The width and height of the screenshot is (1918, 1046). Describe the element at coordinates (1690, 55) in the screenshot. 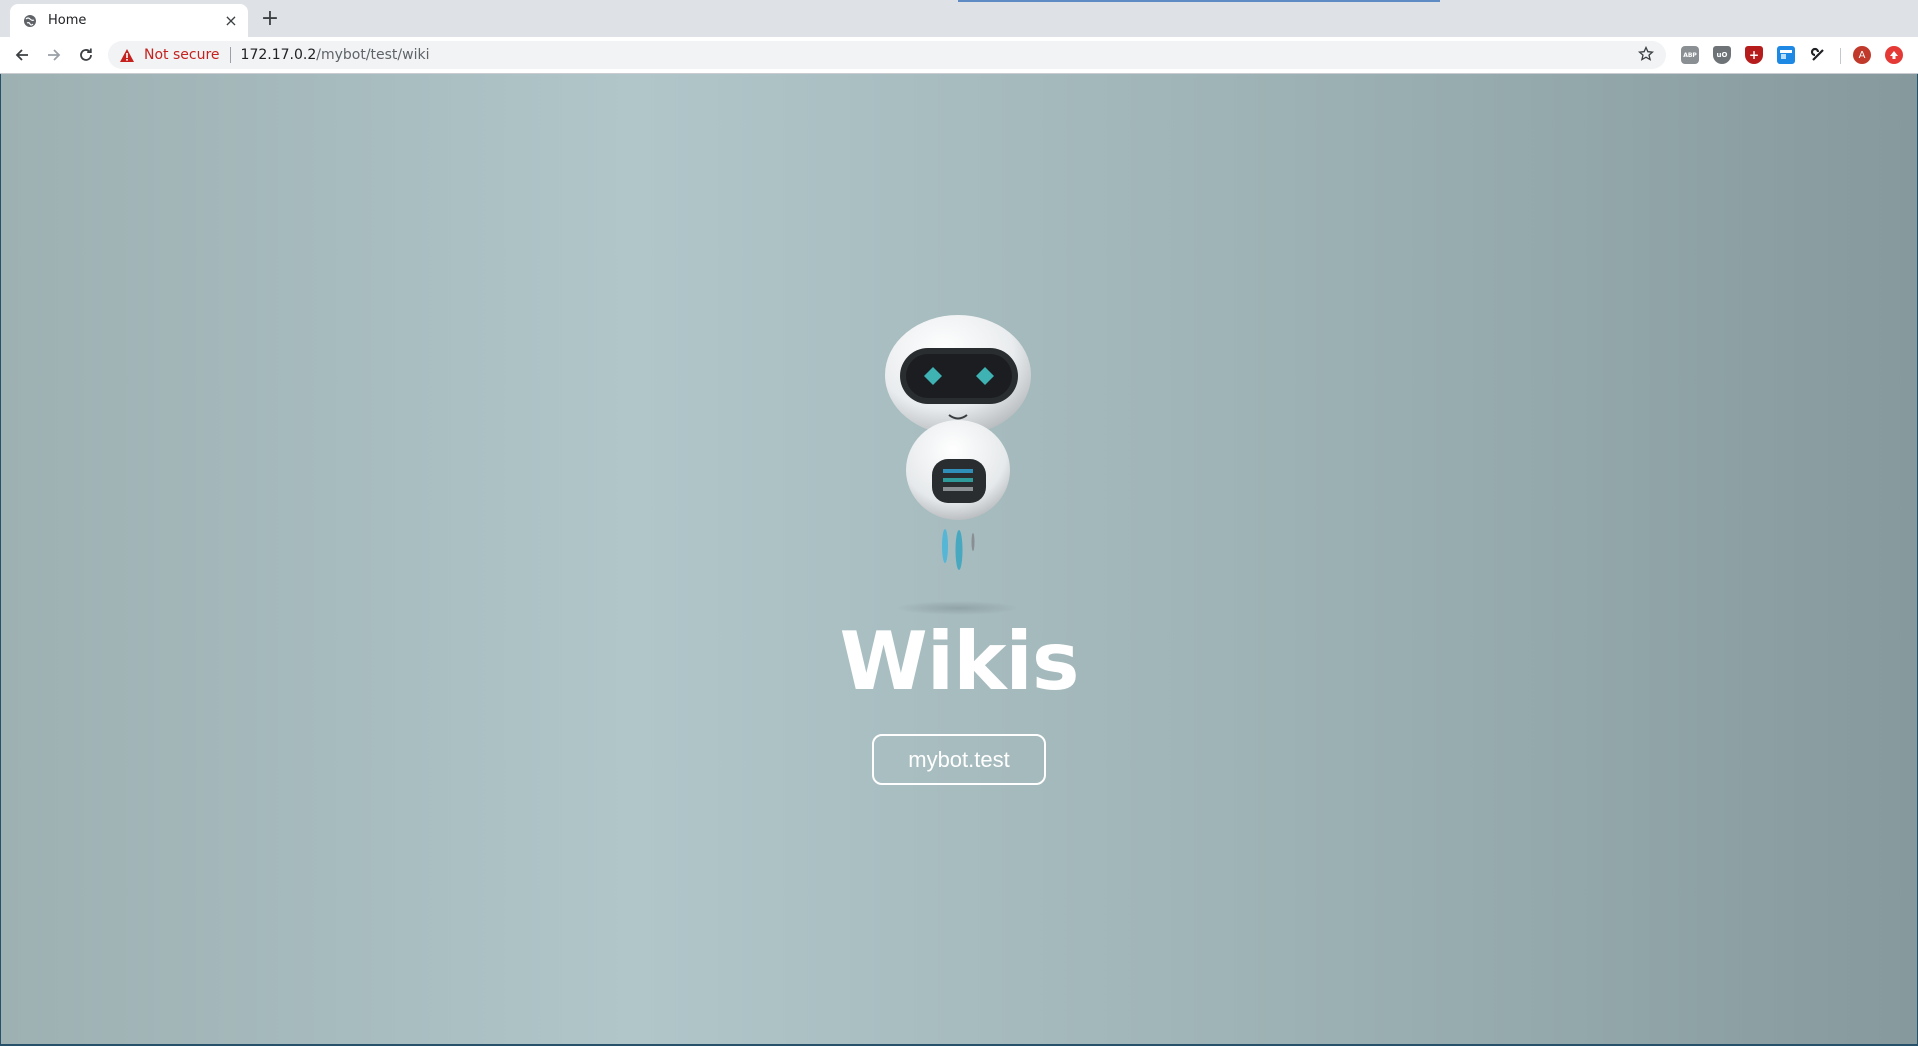

I see `abp-extension-icon: ABP` at that location.